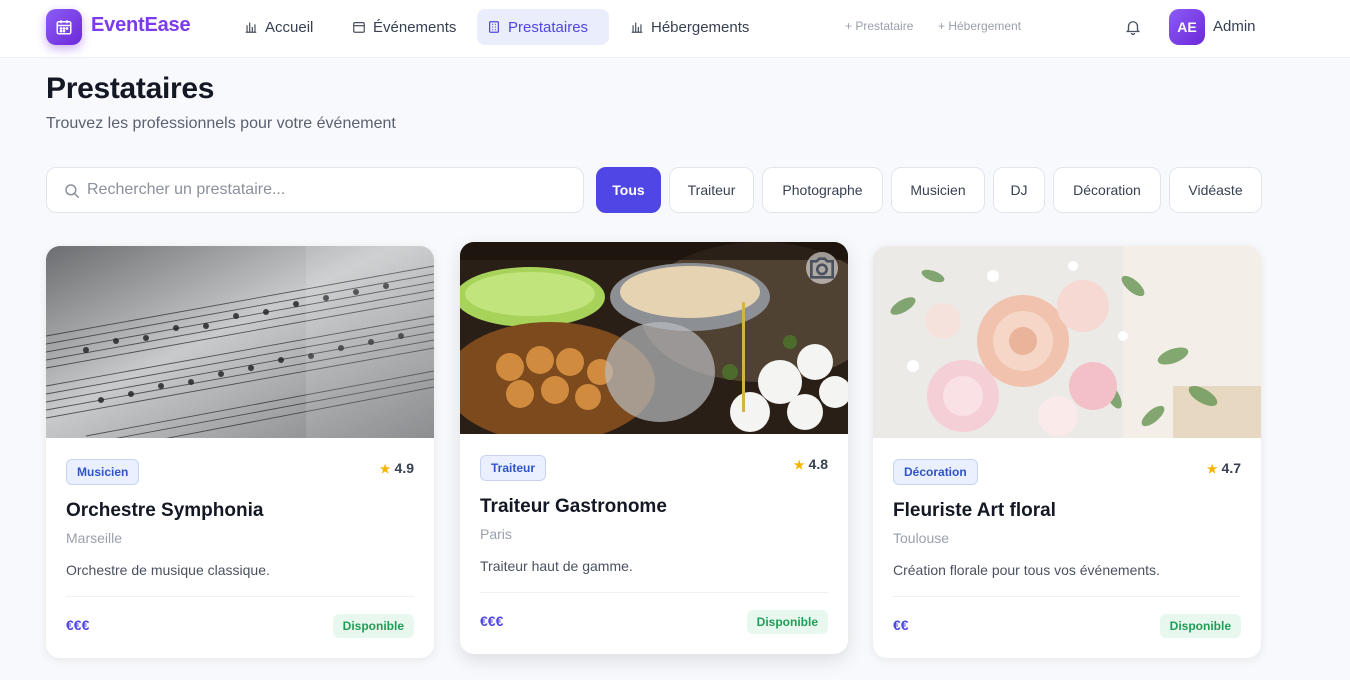 The height and width of the screenshot is (680, 1350). I want to click on sheet-music-image, so click(240, 342).